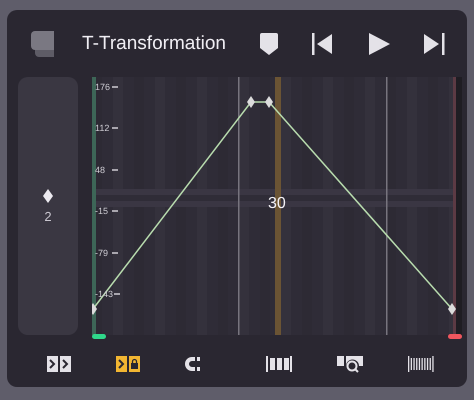 The width and height of the screenshot is (474, 400). Describe the element at coordinates (434, 43) in the screenshot. I see `next-button` at that location.